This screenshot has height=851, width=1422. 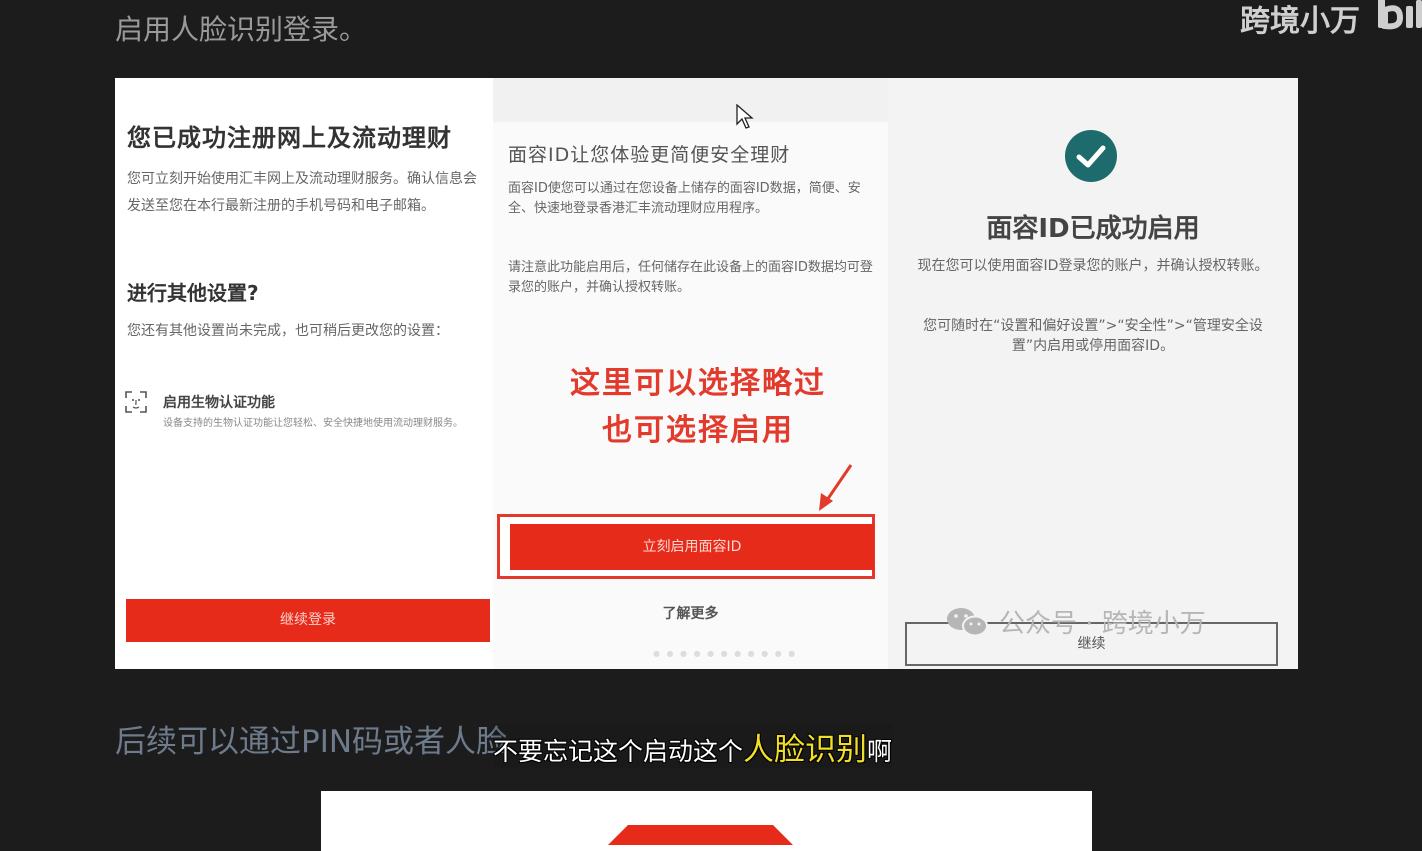 I want to click on bilibili-logo-icon, so click(x=1400, y=15).